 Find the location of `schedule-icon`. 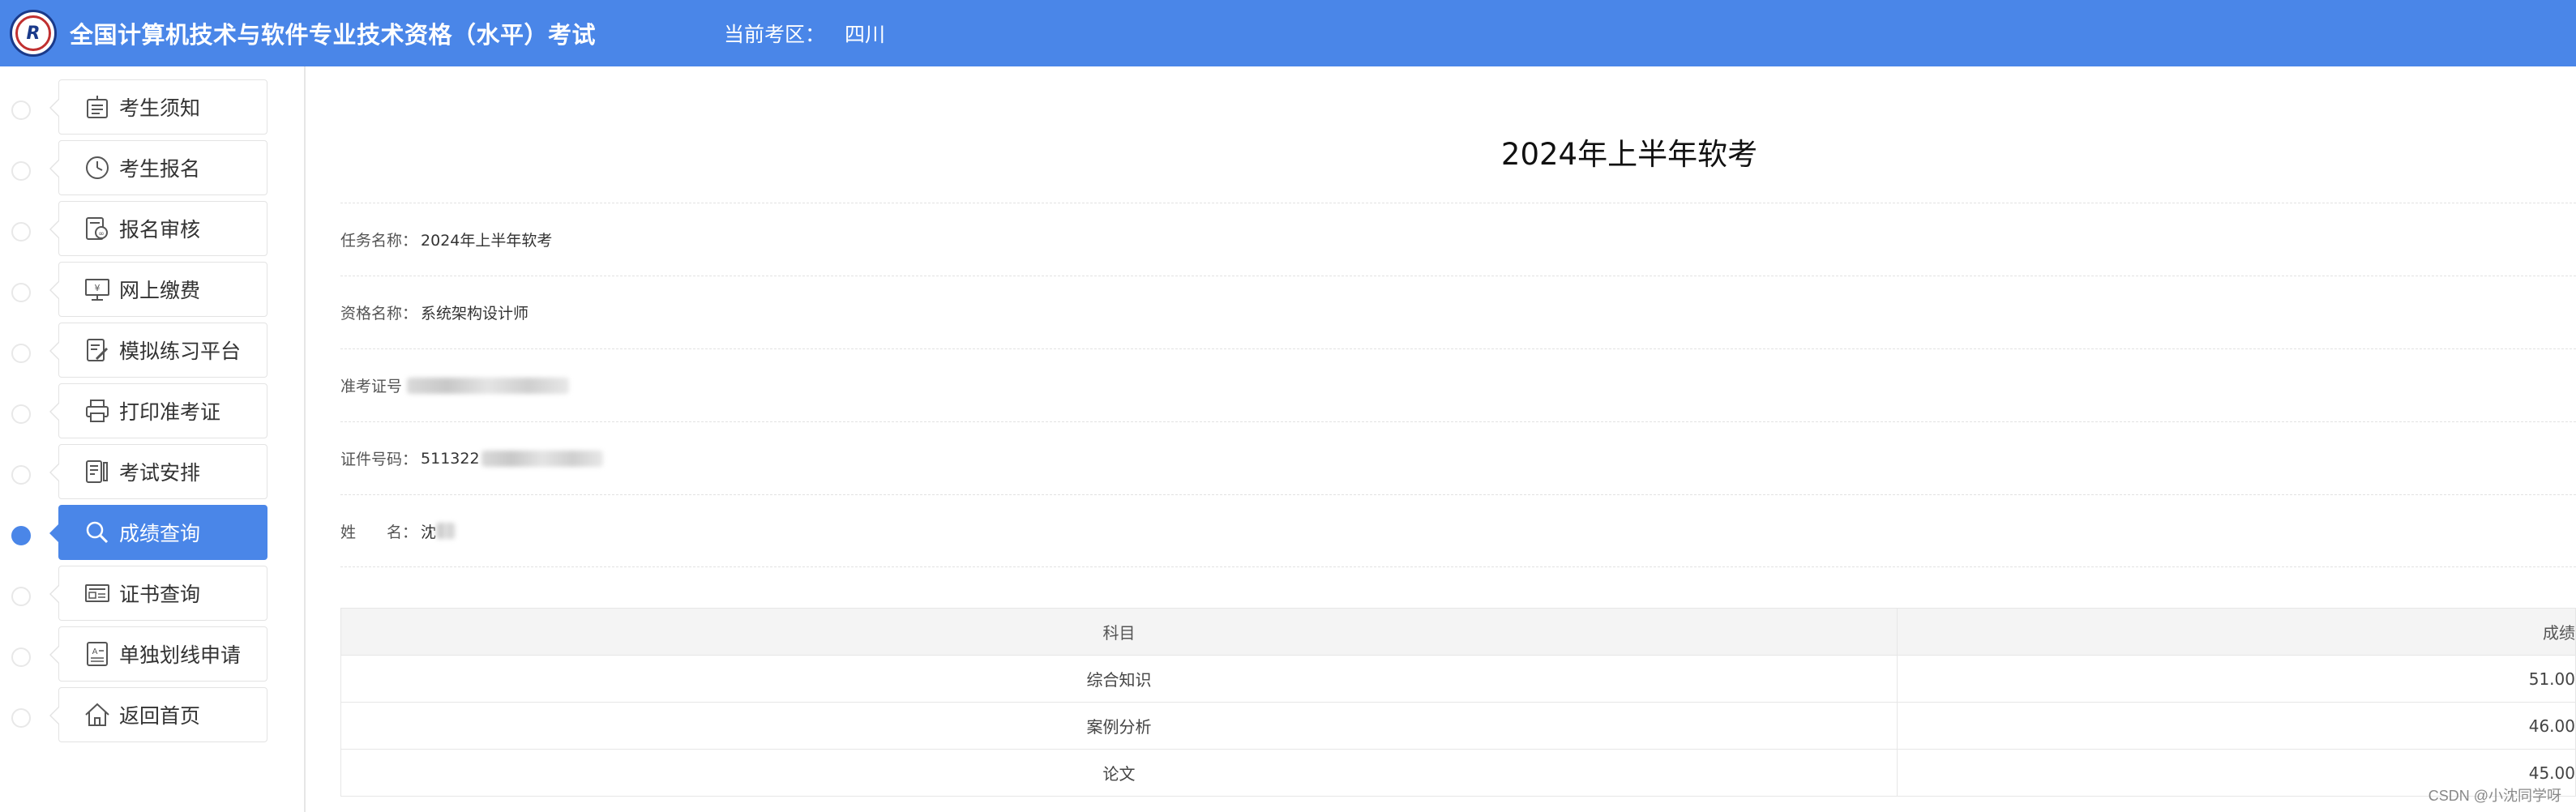

schedule-icon is located at coordinates (97, 471).